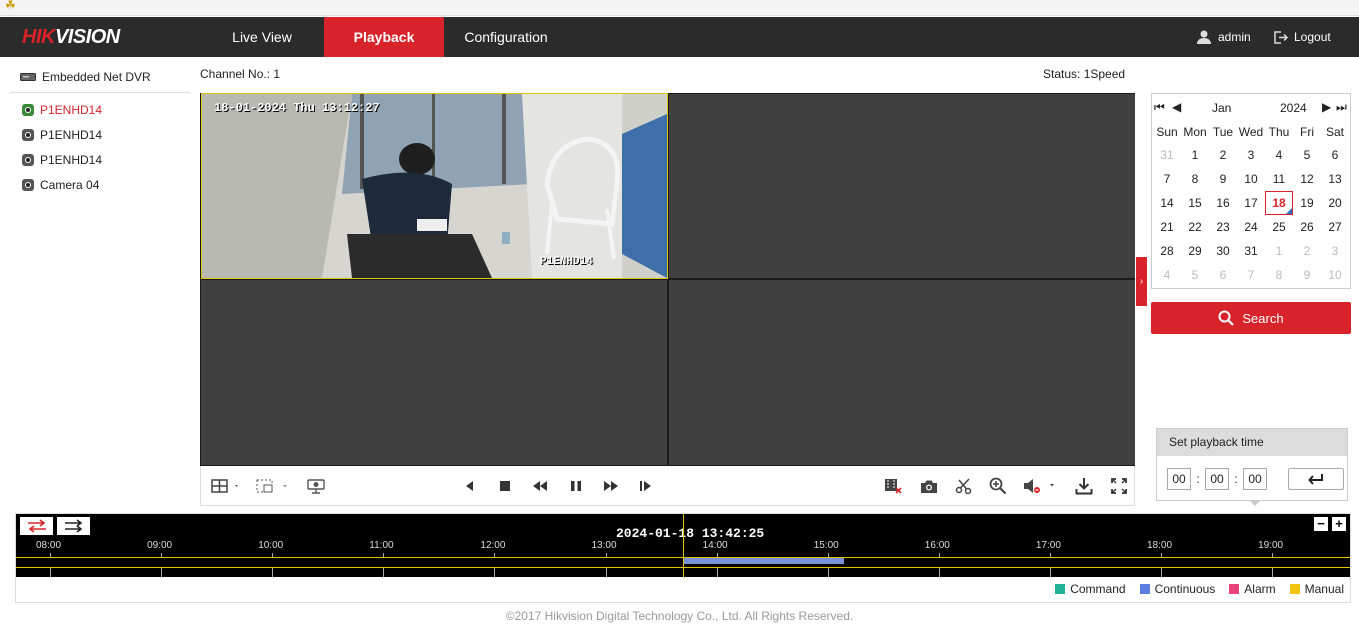 The height and width of the screenshot is (624, 1359). What do you see at coordinates (60, 185) in the screenshot?
I see `camera-item: Camera 04` at bounding box center [60, 185].